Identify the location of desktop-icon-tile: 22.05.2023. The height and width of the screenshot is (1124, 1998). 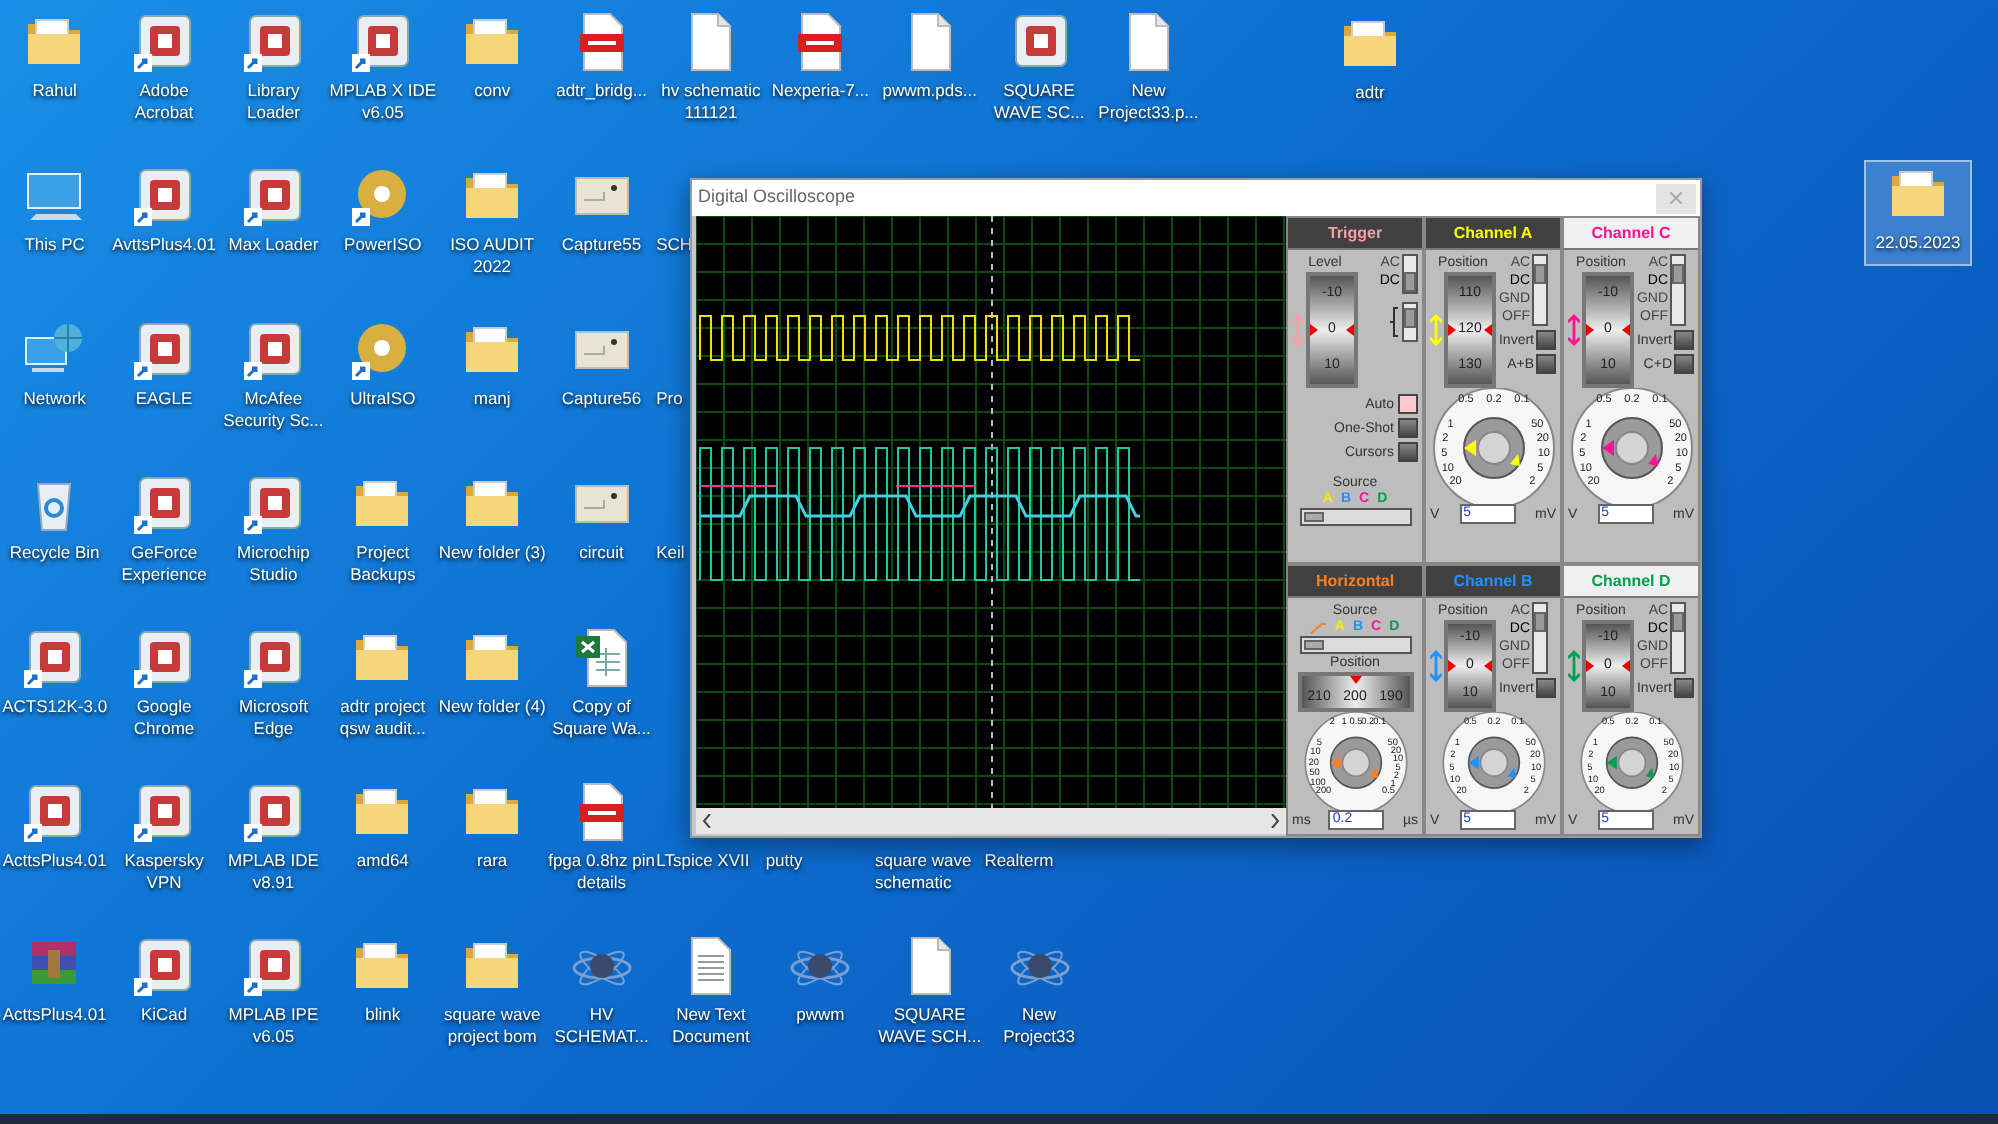
(1918, 213).